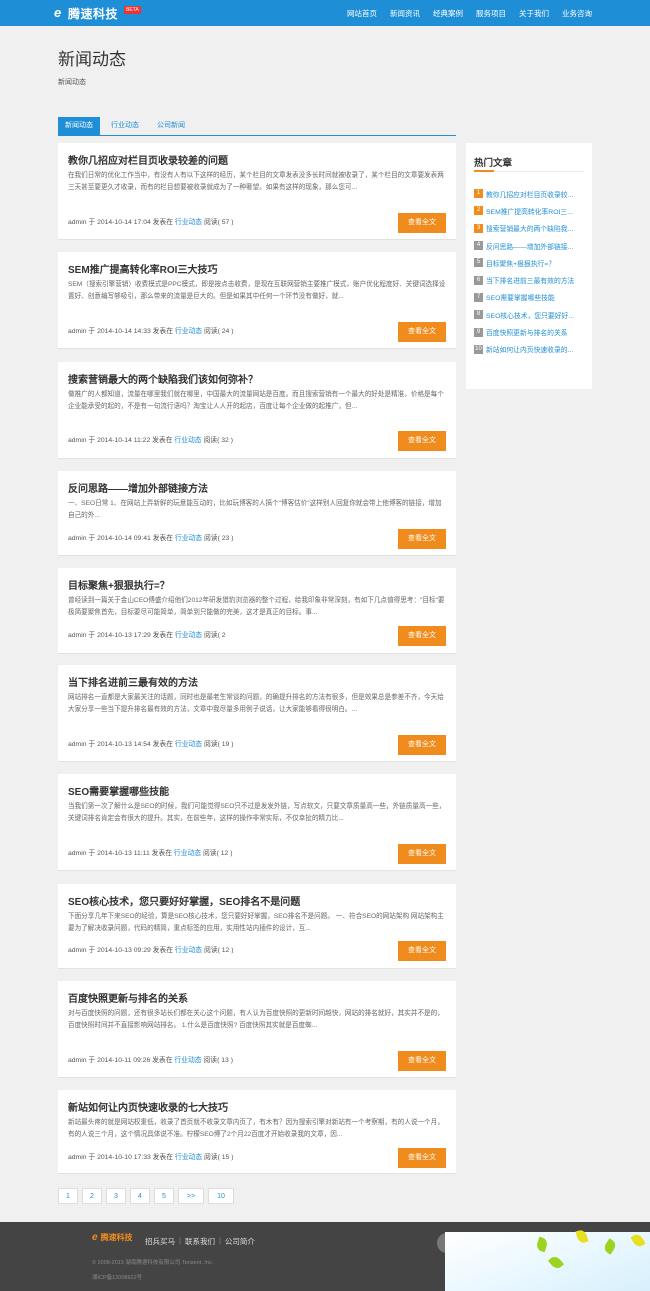 This screenshot has width=650, height=1291. What do you see at coordinates (121, 222) in the screenshot?
I see `meta-author-date: admin 于 2014-10-14 17:04 发表在` at bounding box center [121, 222].